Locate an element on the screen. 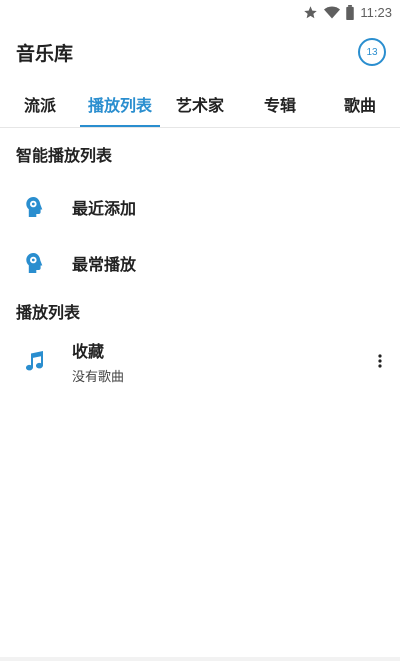 Image resolution: width=400 pixels, height=661 pixels. smart-playlists-header: 智能播放列表 is located at coordinates (64, 155).